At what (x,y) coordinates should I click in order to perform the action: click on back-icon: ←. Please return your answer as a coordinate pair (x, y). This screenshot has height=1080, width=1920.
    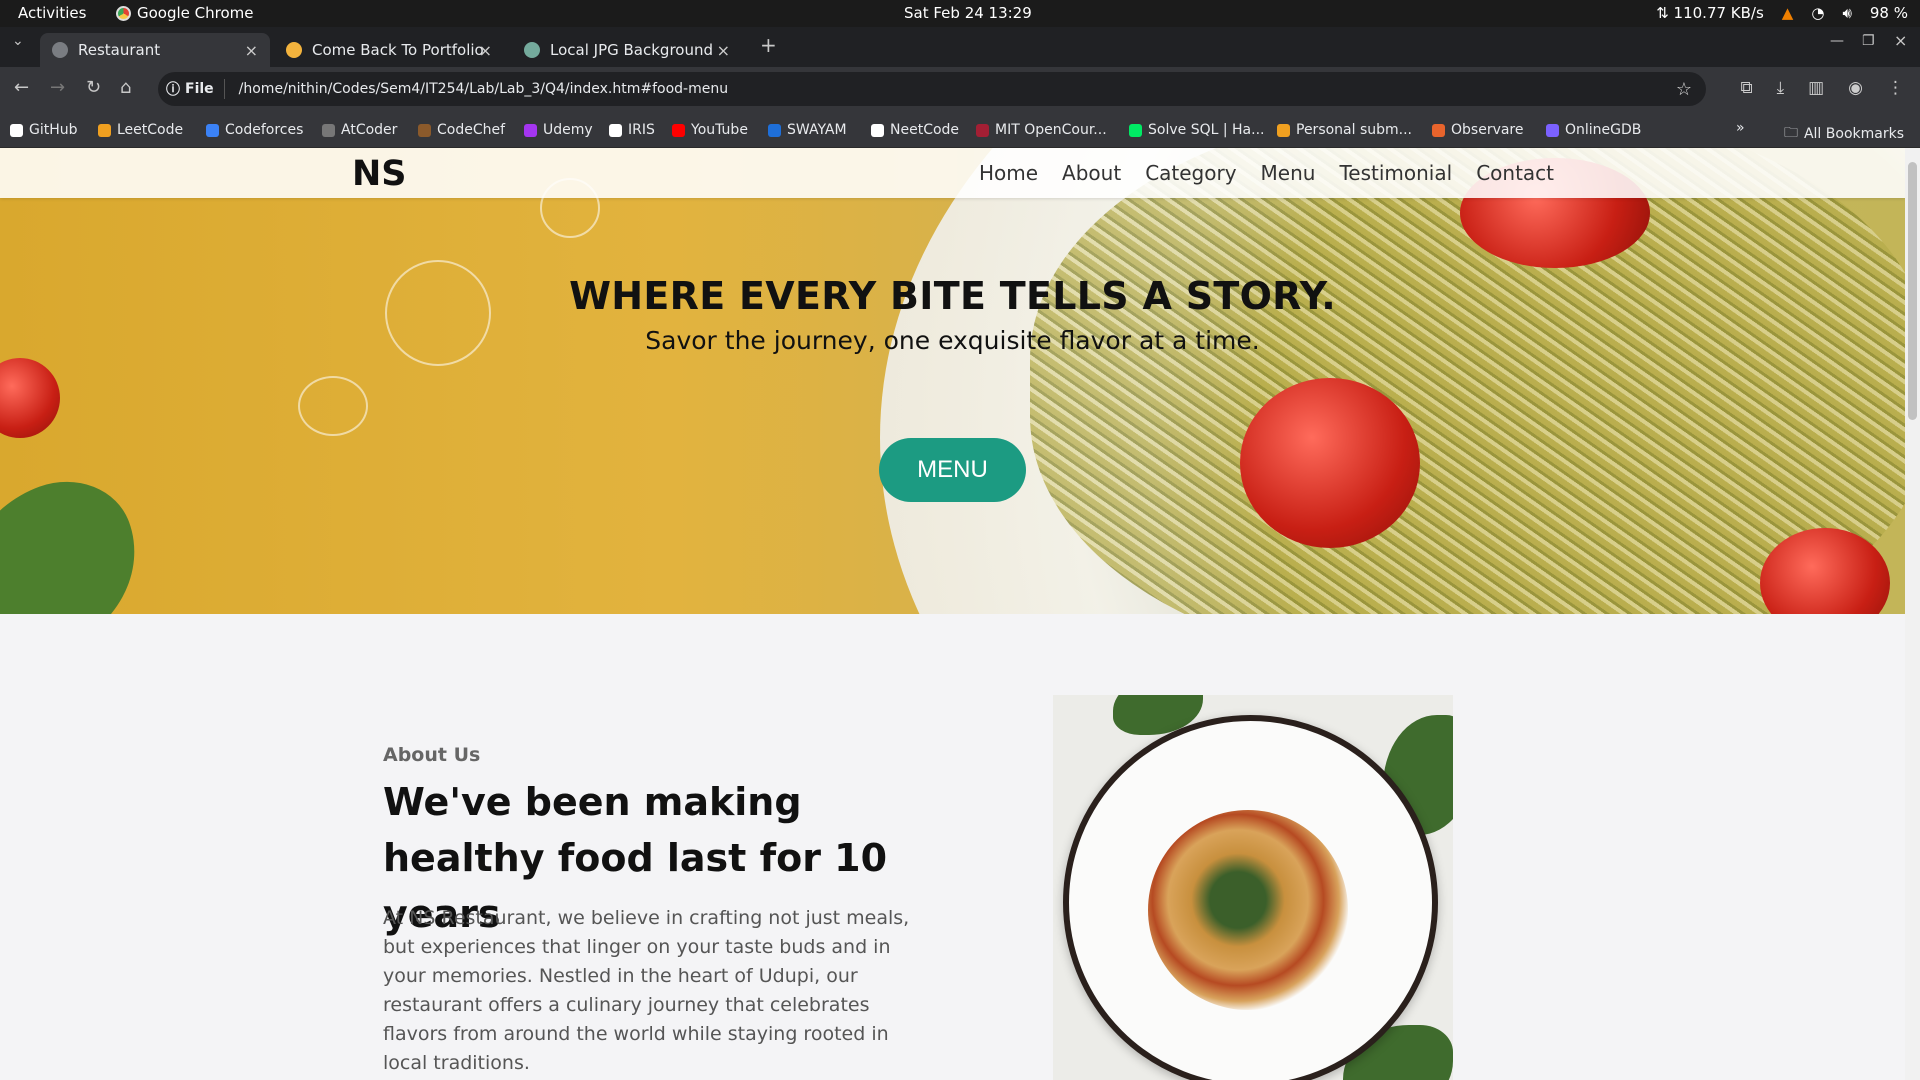
    Looking at the image, I should click on (21, 87).